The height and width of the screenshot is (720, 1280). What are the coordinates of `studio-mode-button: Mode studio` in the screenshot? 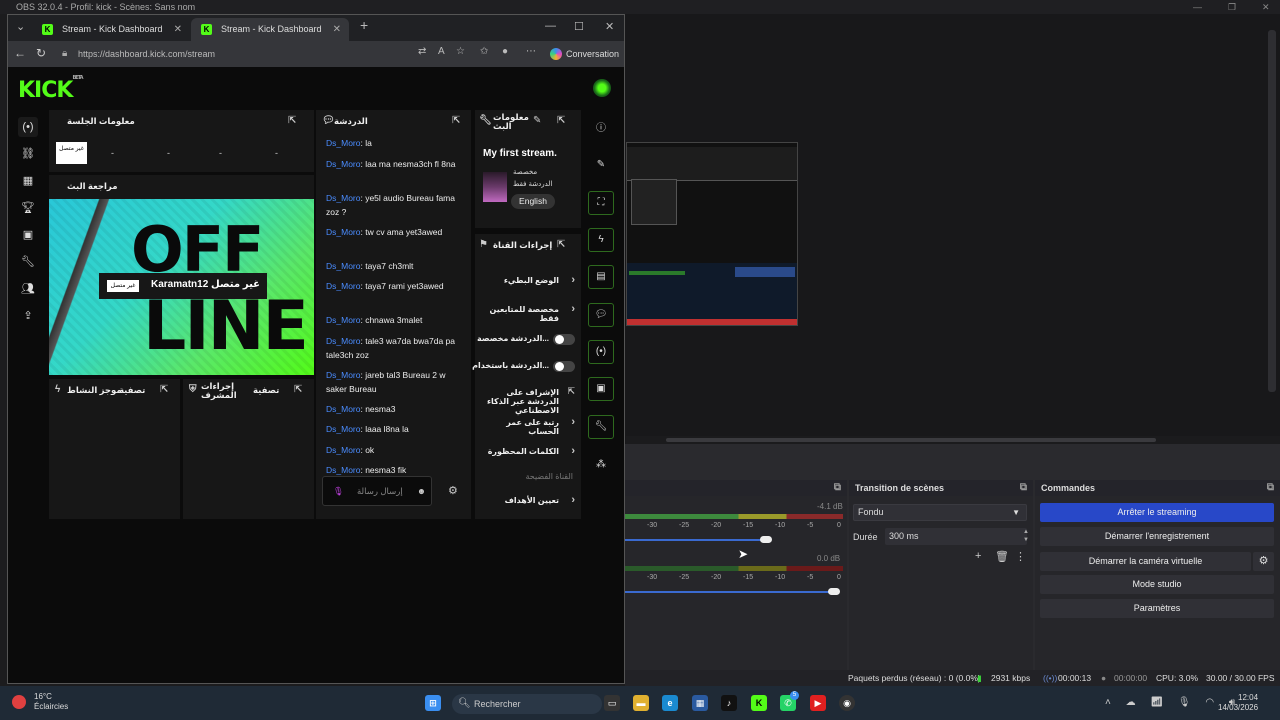 It's located at (1157, 584).